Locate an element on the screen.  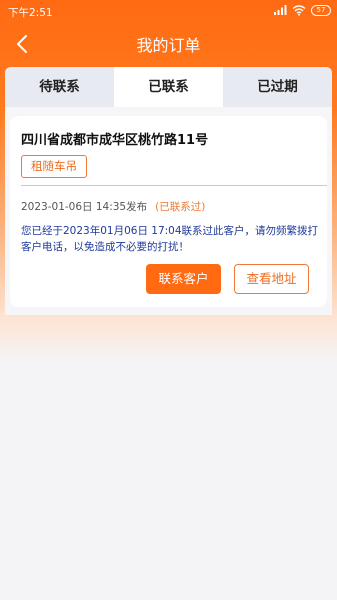
wifi-icon is located at coordinates (299, 10).